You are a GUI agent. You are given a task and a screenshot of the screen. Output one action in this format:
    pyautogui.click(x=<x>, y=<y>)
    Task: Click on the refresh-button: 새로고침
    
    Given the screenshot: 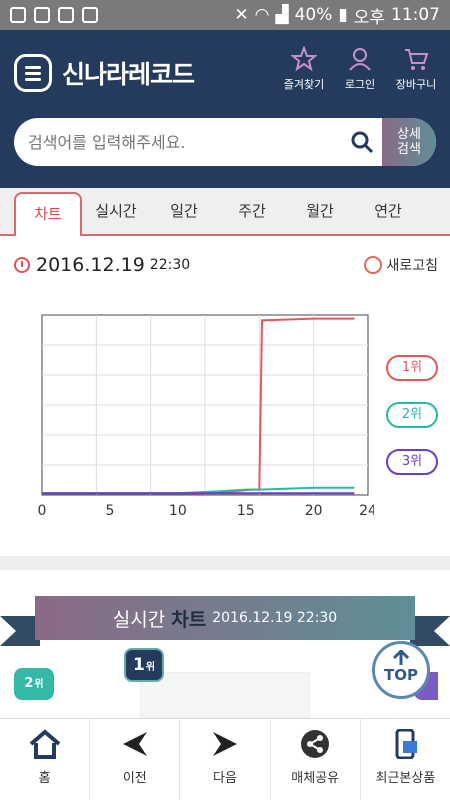 What is the action you would take?
    pyautogui.click(x=401, y=265)
    